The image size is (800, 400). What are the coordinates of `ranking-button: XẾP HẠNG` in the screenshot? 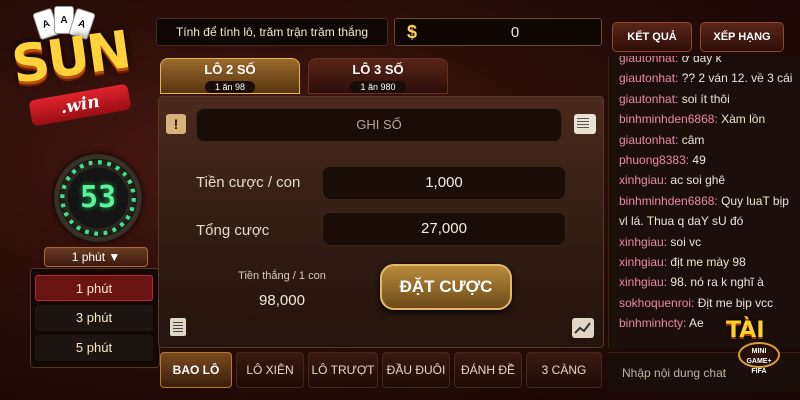 It's located at (742, 37).